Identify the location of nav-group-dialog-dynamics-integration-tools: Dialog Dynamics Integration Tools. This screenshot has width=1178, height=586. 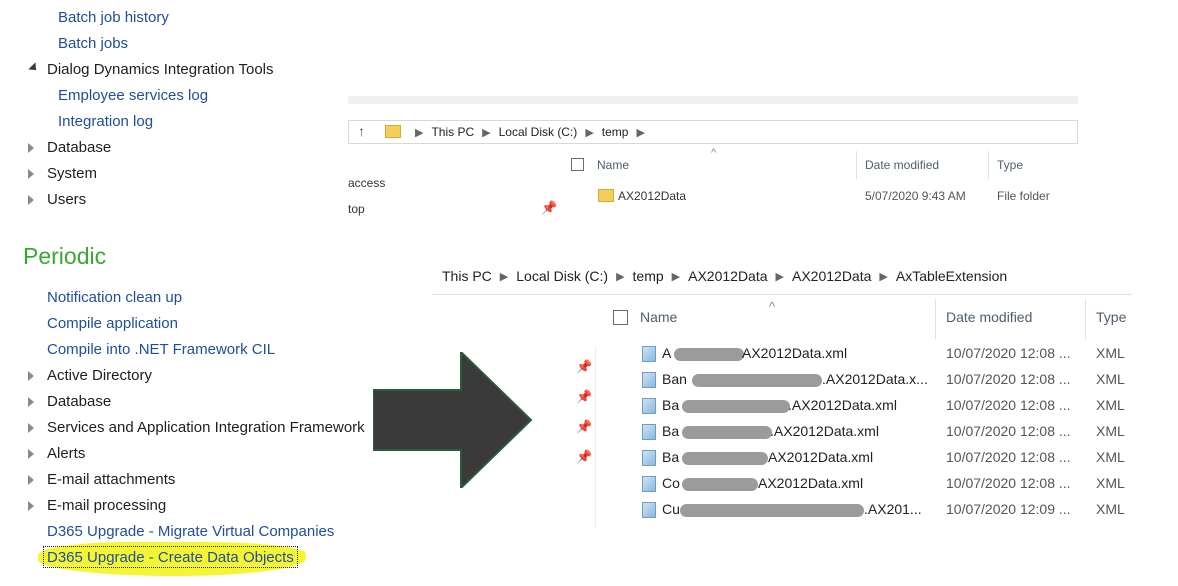
(160, 70).